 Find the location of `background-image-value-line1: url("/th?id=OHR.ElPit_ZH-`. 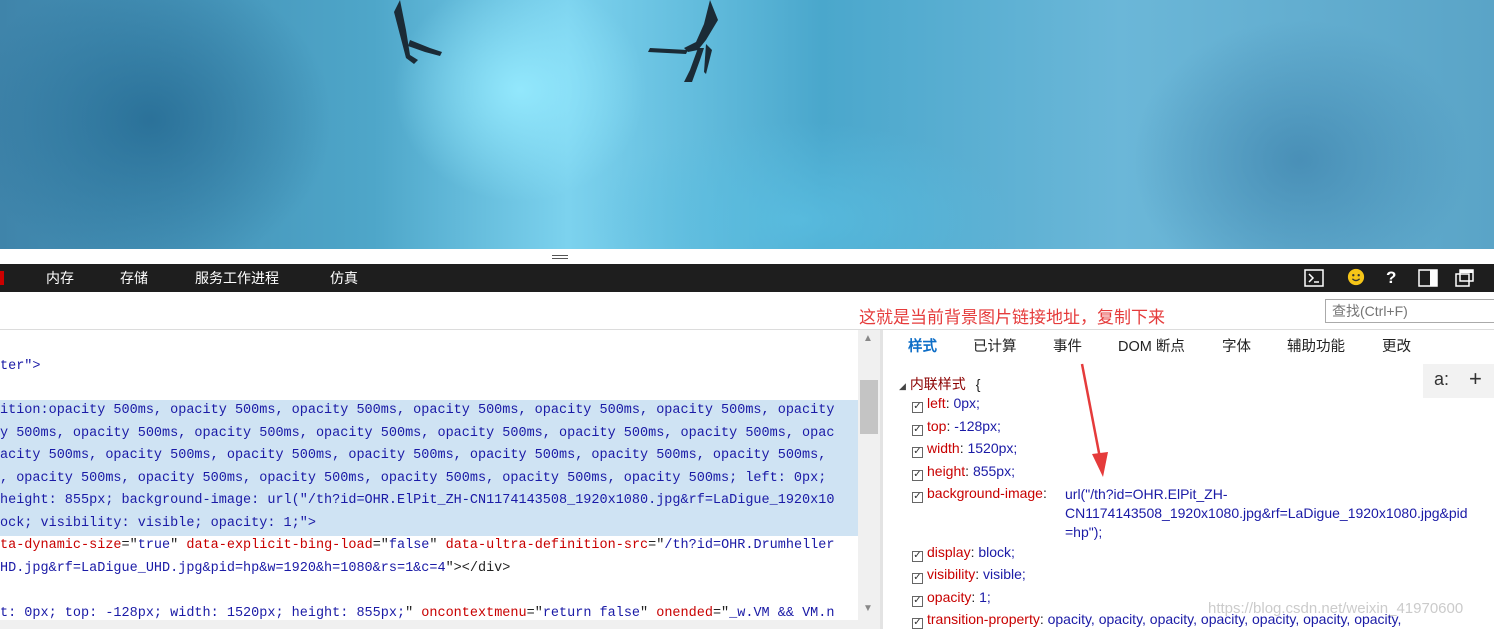

background-image-value-line1: url("/th?id=OHR.ElPit_ZH- is located at coordinates (1146, 494).